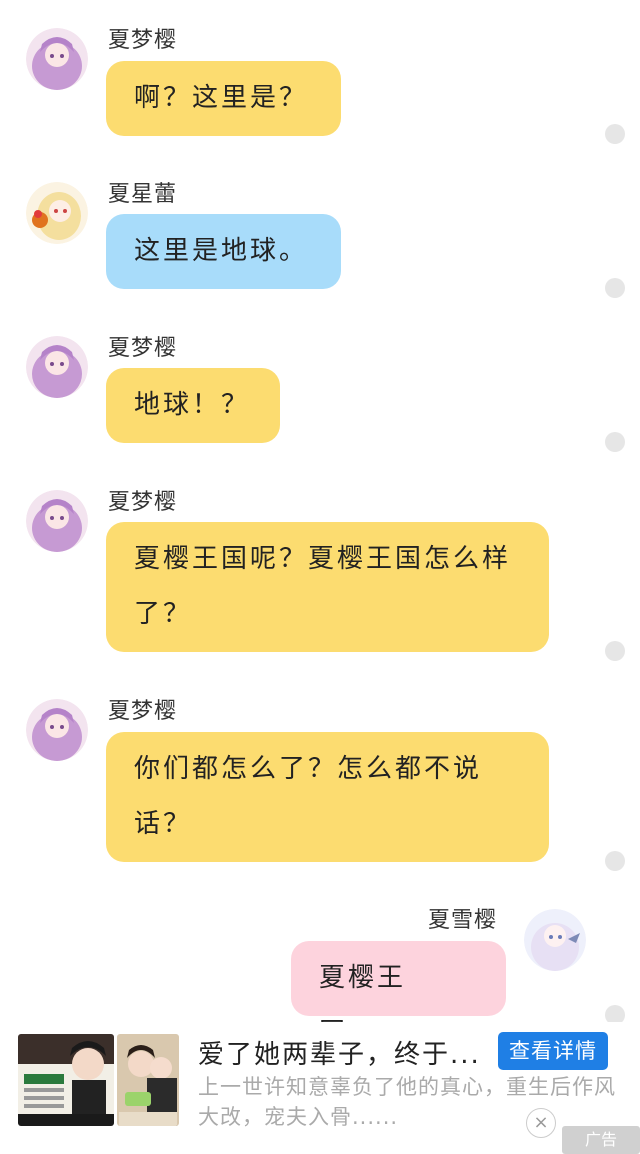 The image size is (640, 1154). Describe the element at coordinates (148, 1080) in the screenshot. I see `ad-image-right-icon` at that location.